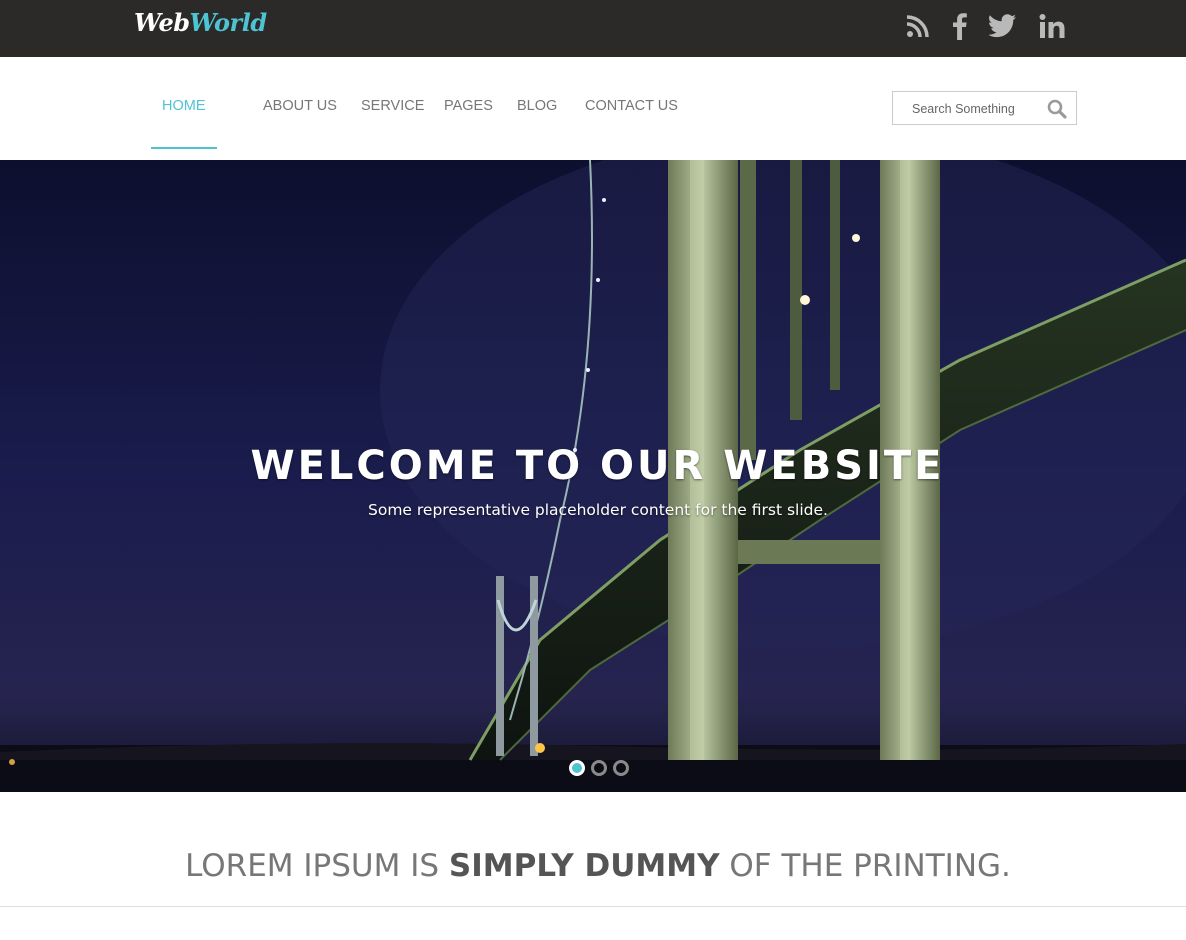 Image resolution: width=1186 pixels, height=940 pixels. I want to click on logo-text-web: Web, so click(162, 22).